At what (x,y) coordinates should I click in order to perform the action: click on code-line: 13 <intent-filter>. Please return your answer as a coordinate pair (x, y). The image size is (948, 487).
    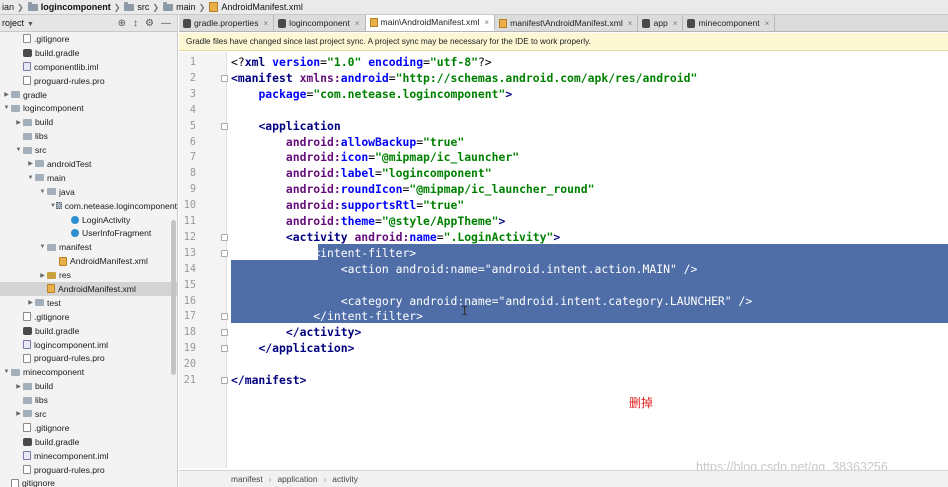
    Looking at the image, I should click on (563, 254).